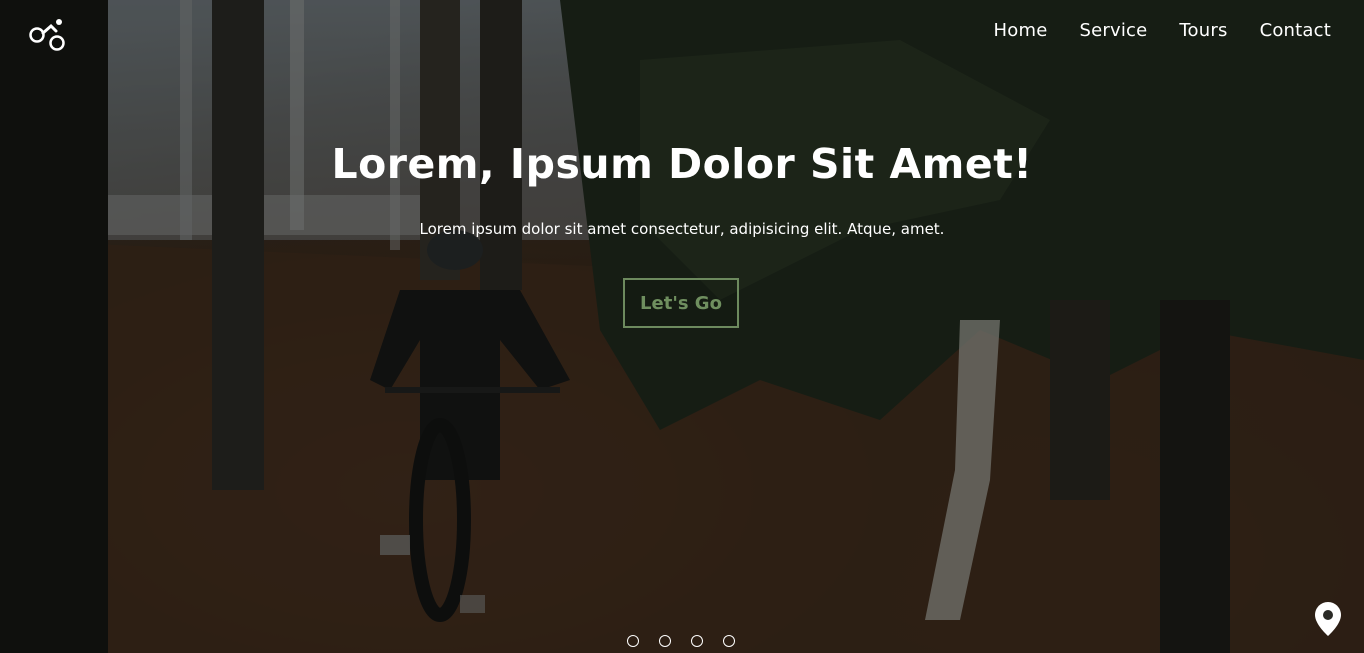  Describe the element at coordinates (1162, 30) in the screenshot. I see `main-nav: Home Service Tours Contact` at that location.